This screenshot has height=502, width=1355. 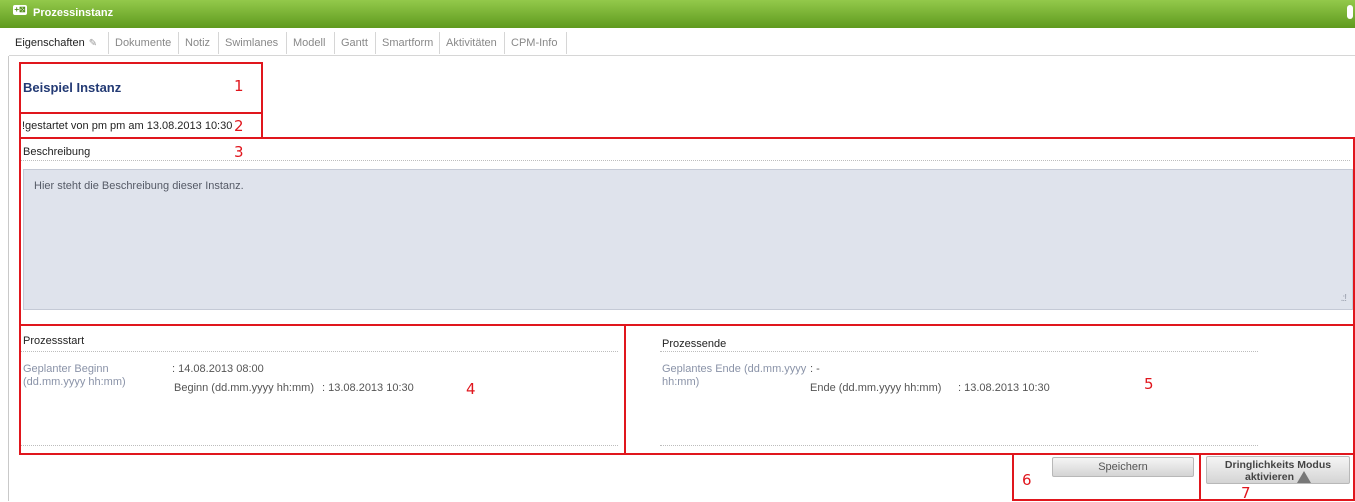 I want to click on urgency-label-line1: Dringlichkeits Modus, so click(x=1278, y=465).